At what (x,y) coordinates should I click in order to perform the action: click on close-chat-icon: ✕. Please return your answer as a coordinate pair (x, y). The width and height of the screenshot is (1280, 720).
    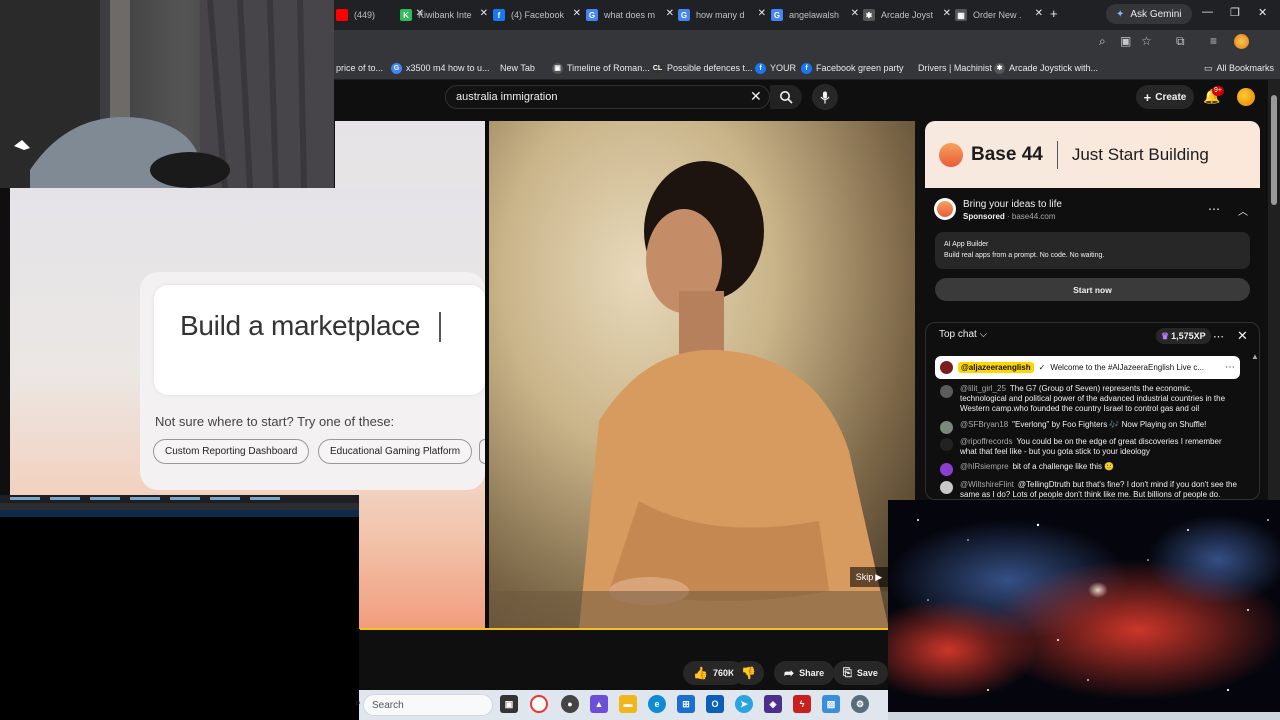
    Looking at the image, I should click on (1242, 336).